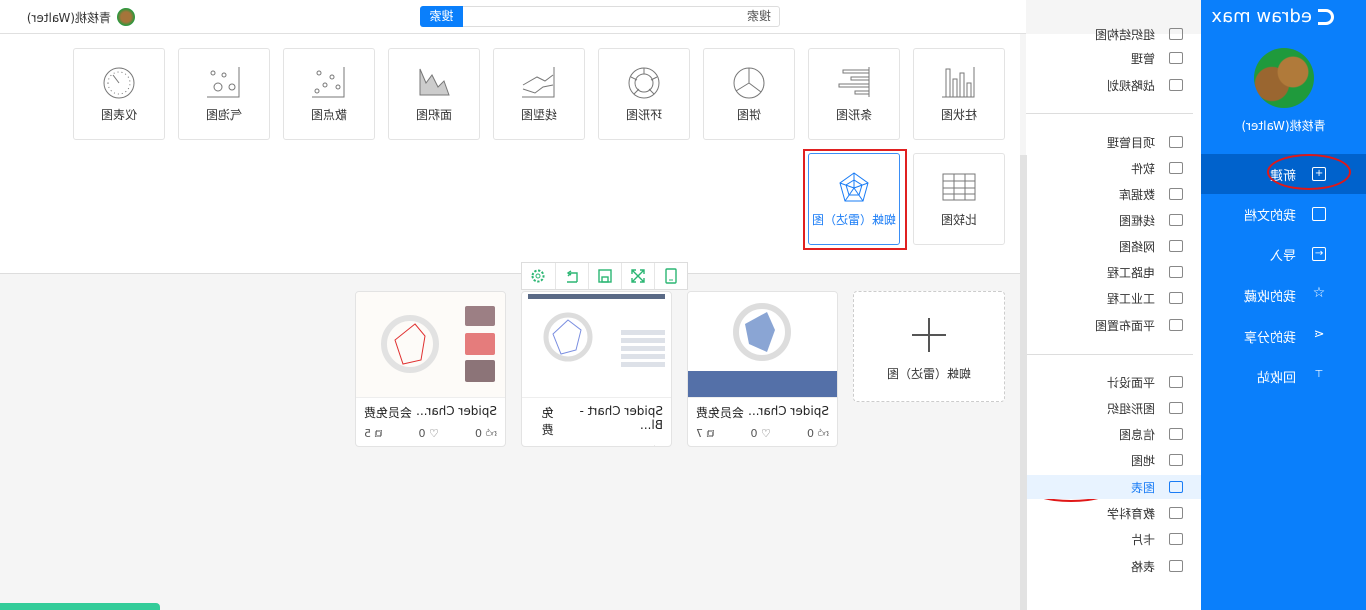  Describe the element at coordinates (1142, 487) in the screenshot. I see `category-label: 图表` at that location.